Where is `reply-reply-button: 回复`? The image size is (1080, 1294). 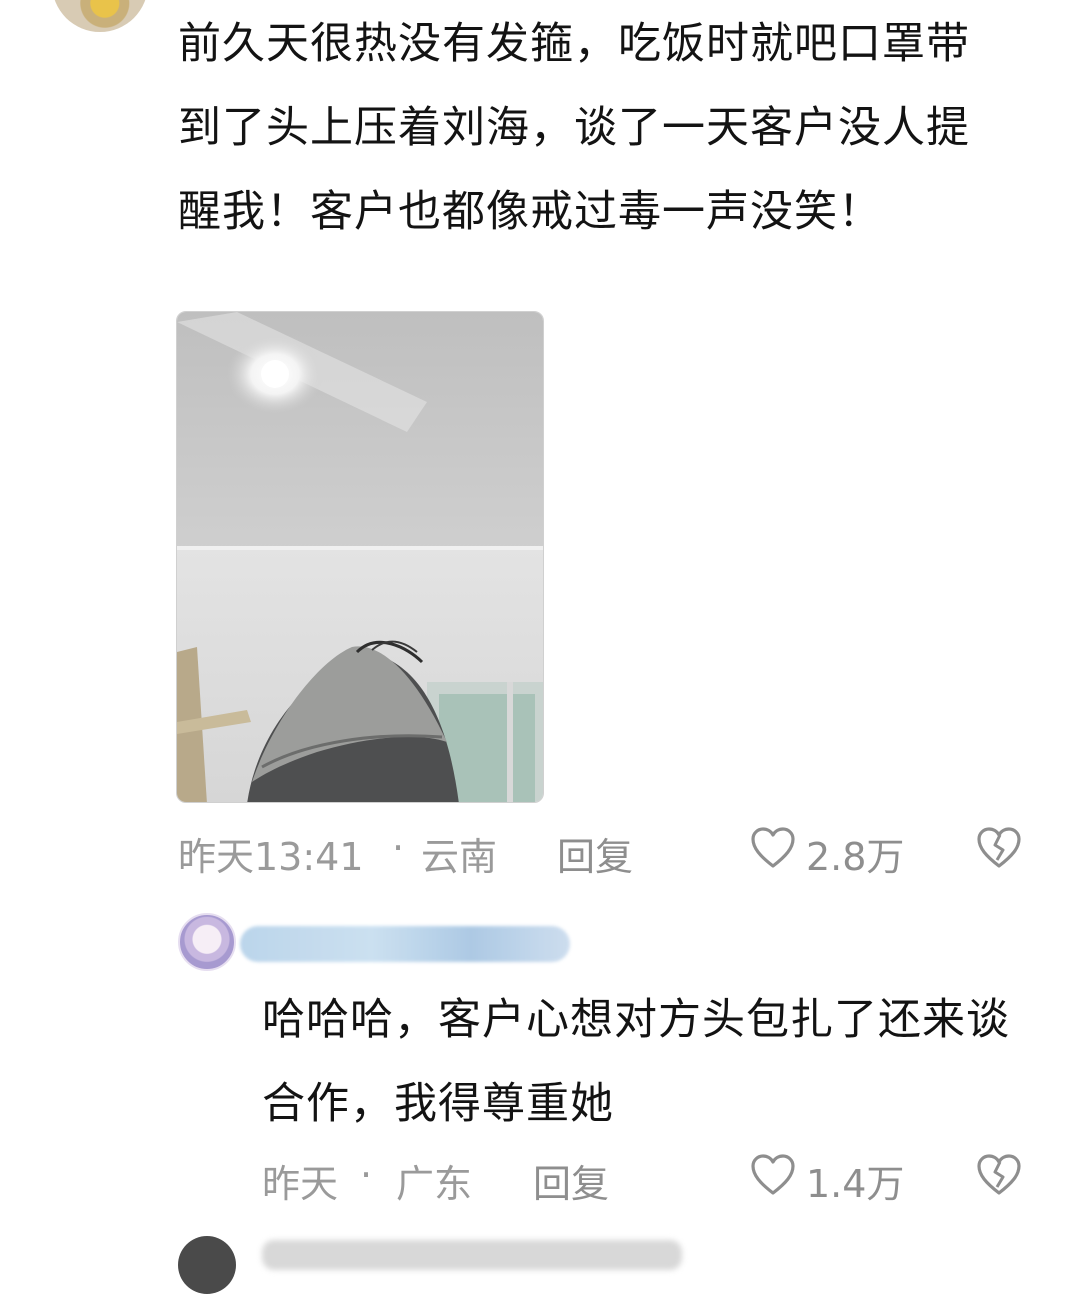
reply-reply-button: 回复 is located at coordinates (571, 1180).